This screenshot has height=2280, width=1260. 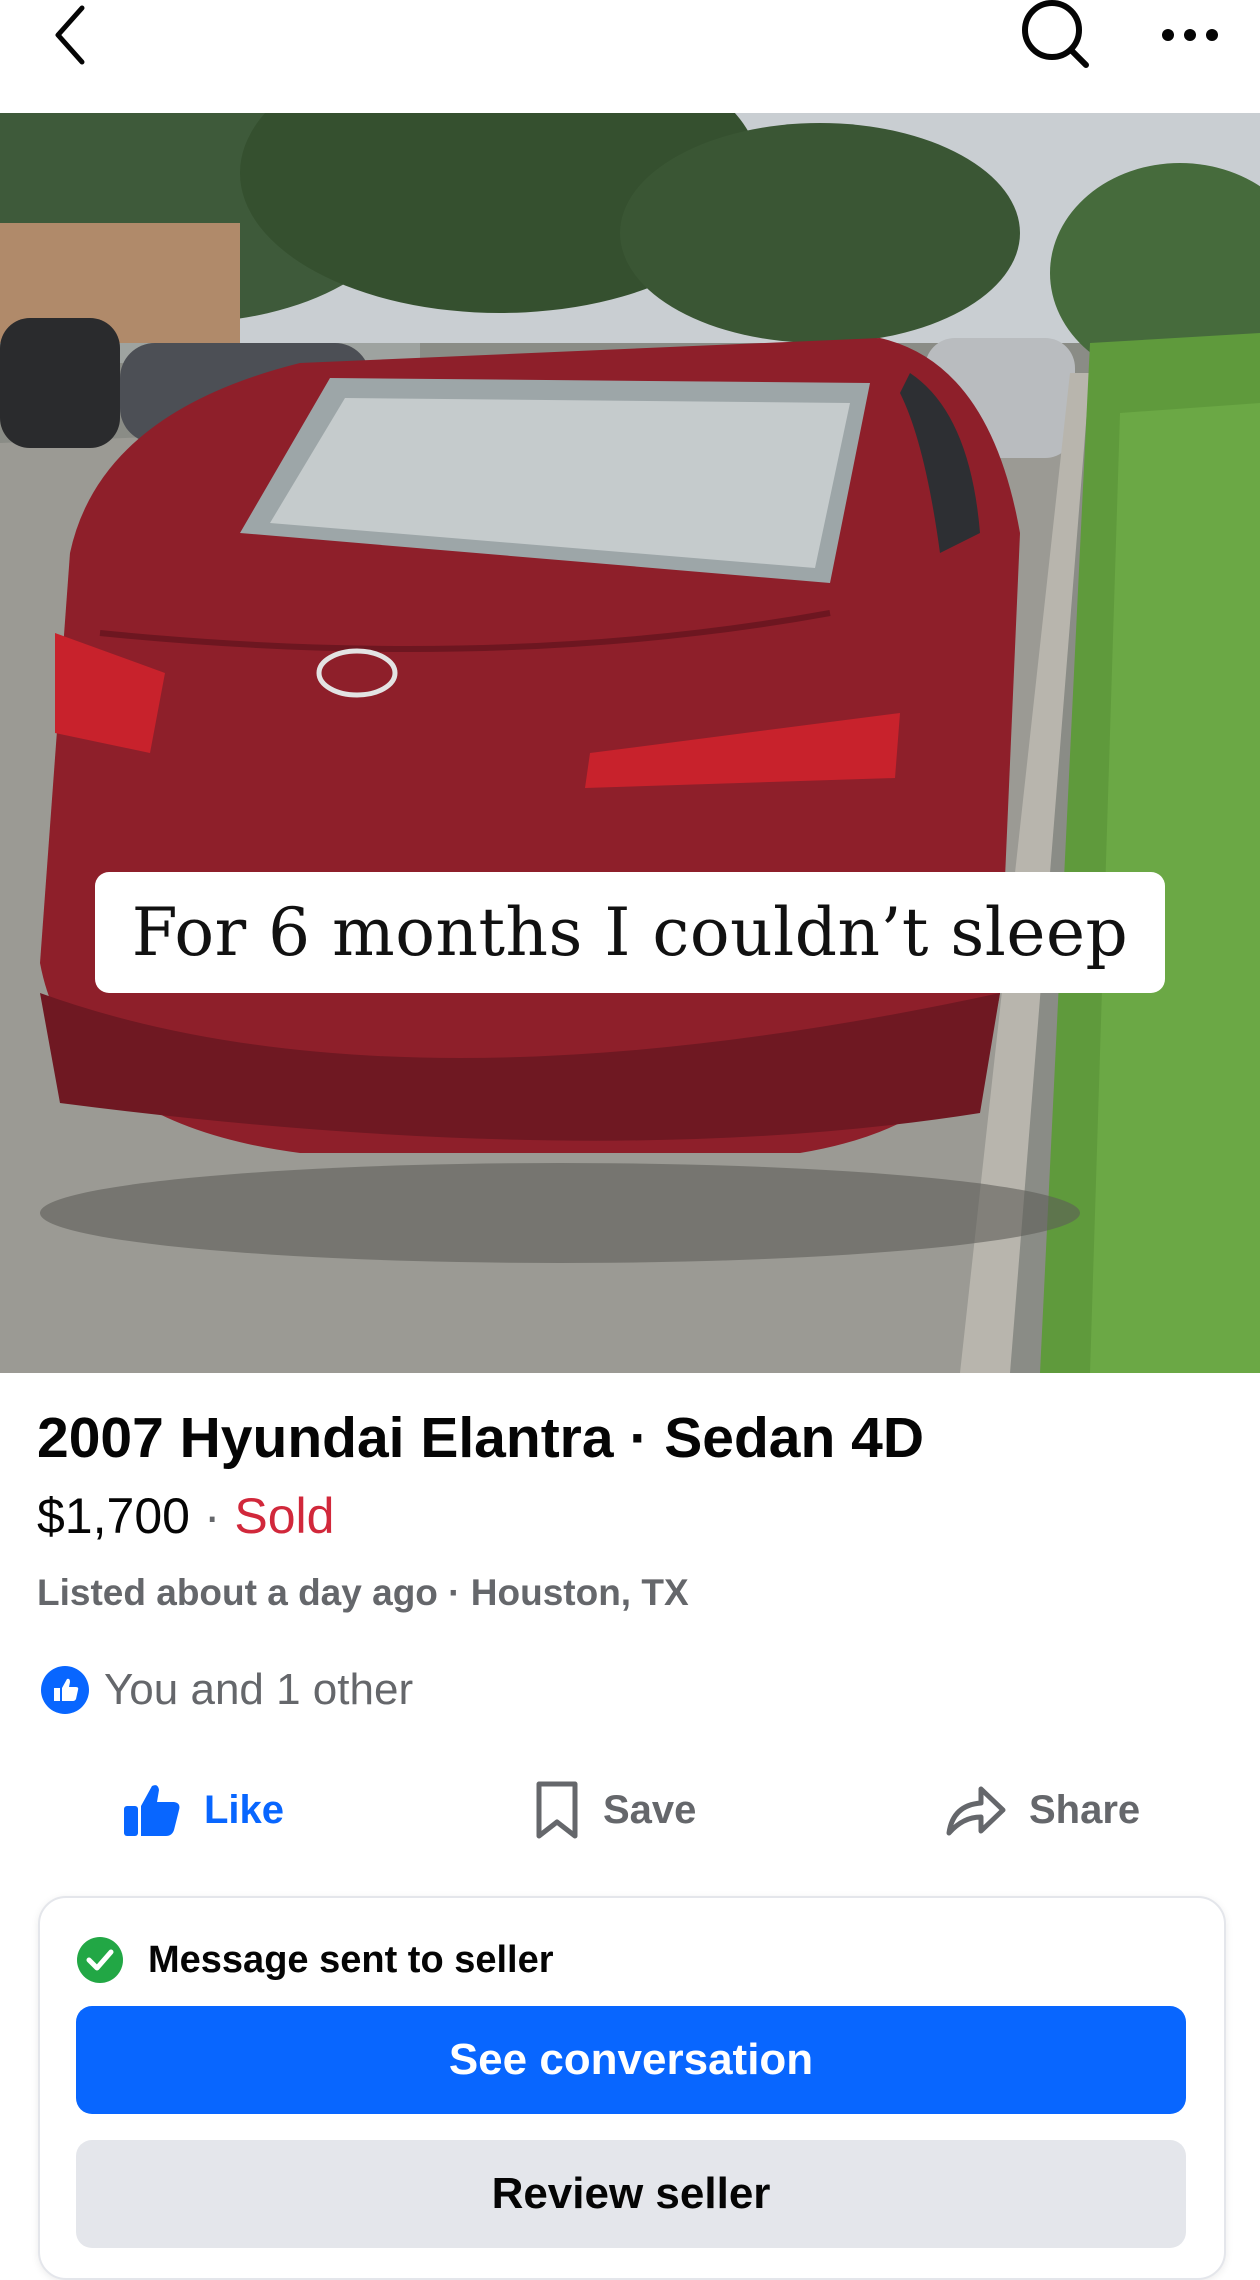 I want to click on price-row: $1,700 · Sold, so click(x=185, y=1516).